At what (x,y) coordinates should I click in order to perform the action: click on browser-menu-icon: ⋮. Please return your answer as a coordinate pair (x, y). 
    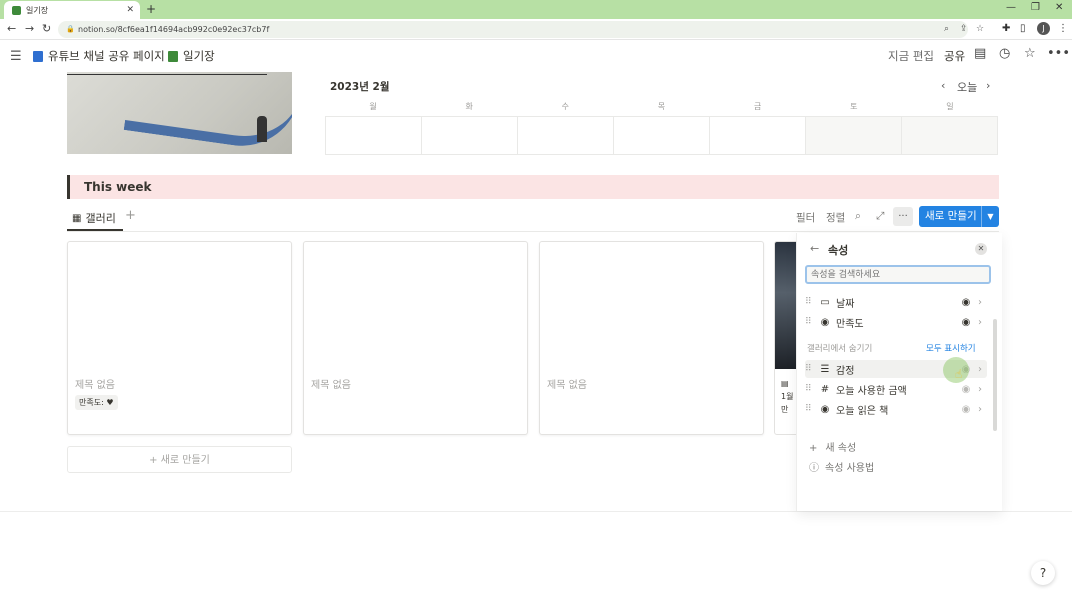
    Looking at the image, I should click on (1063, 28).